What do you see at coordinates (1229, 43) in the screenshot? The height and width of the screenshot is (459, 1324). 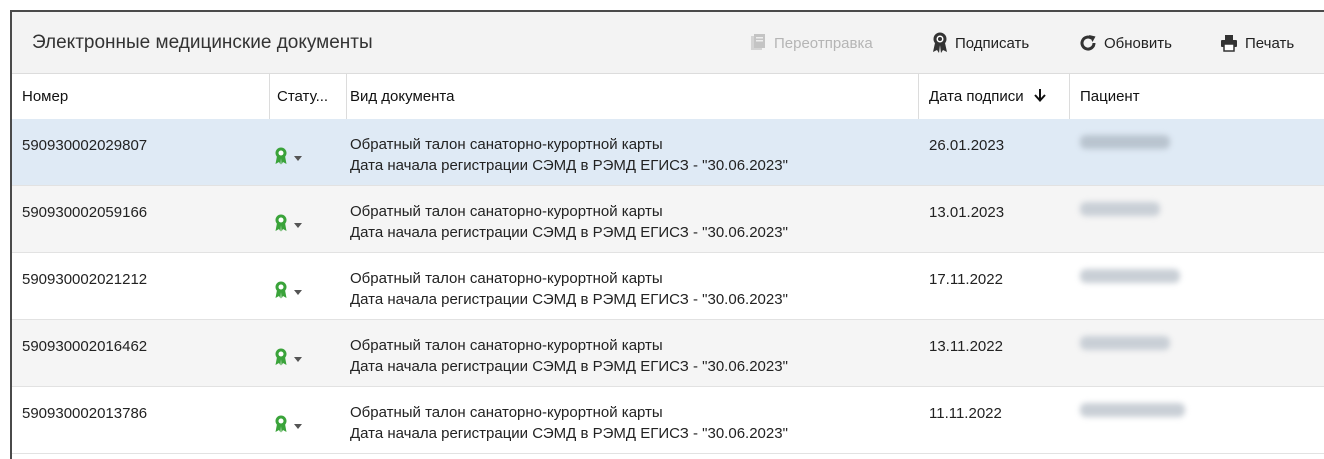 I see `printer-icon` at bounding box center [1229, 43].